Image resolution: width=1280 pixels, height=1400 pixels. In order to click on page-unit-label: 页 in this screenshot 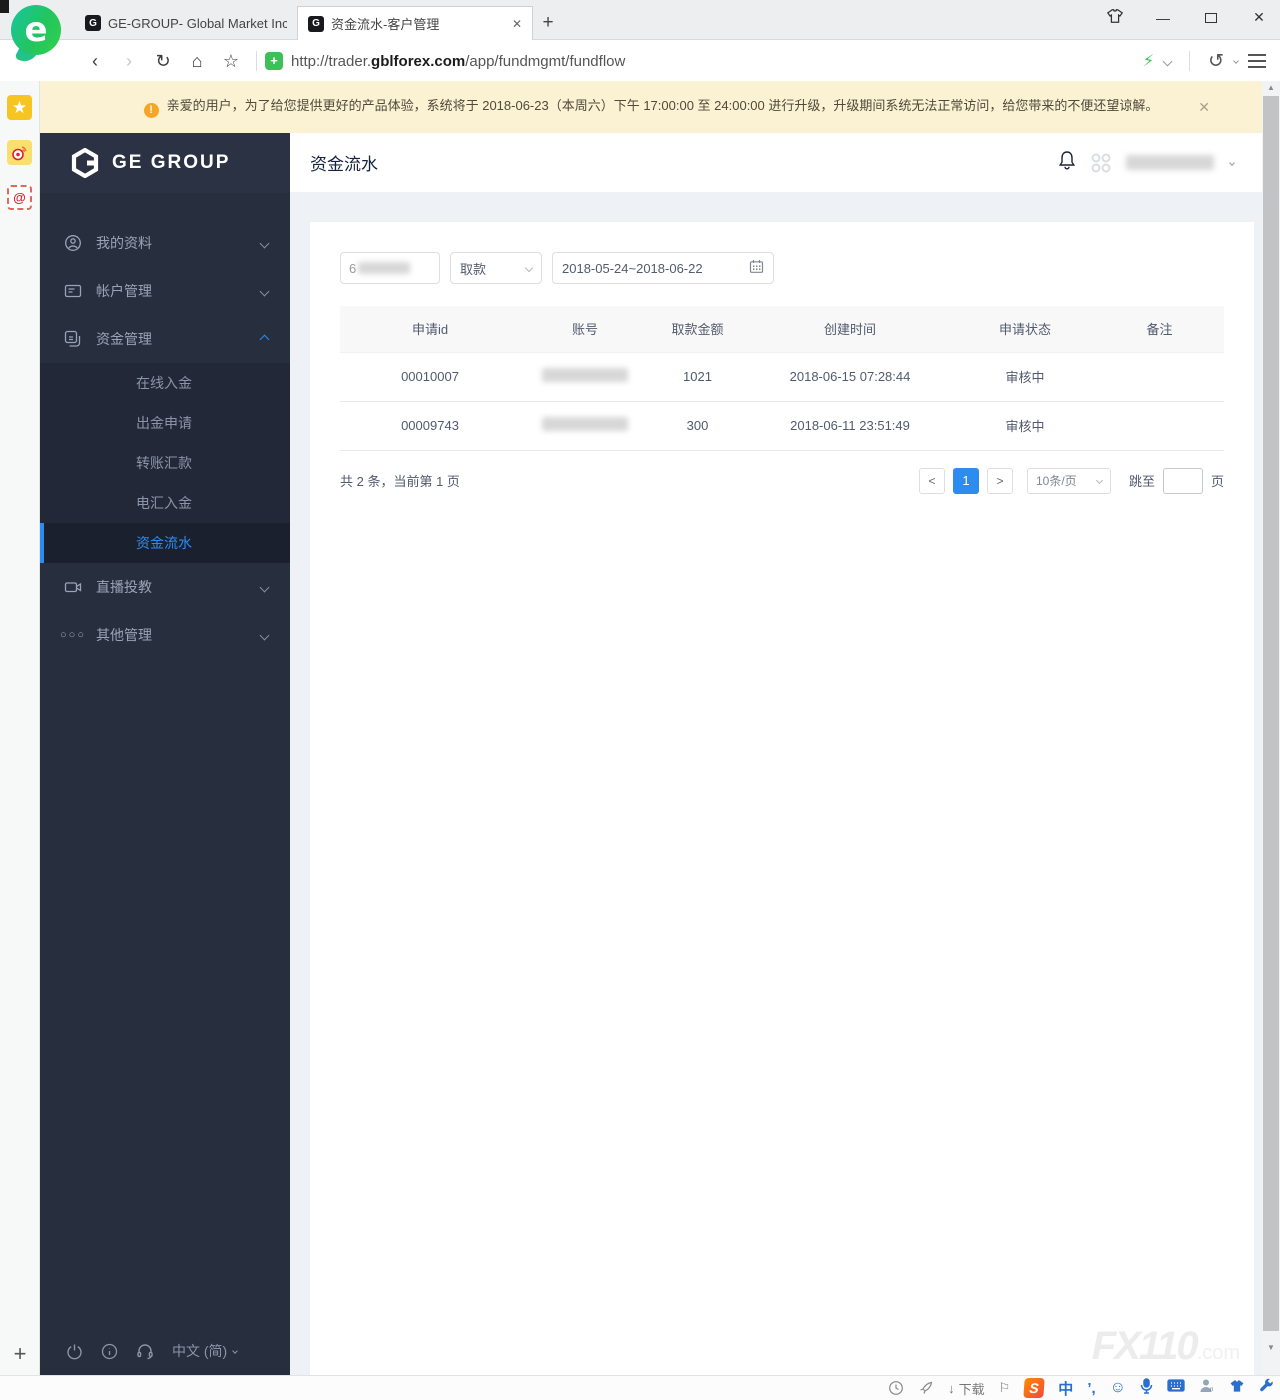, I will do `click(1217, 481)`.